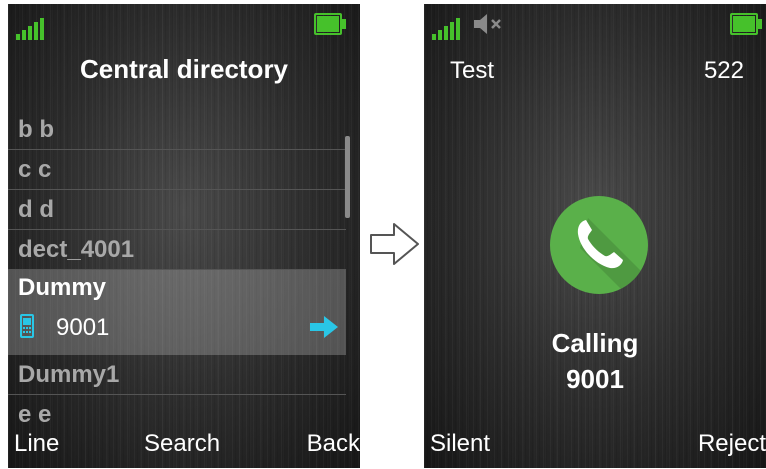  I want to click on contact-name: Dummy, so click(62, 287).